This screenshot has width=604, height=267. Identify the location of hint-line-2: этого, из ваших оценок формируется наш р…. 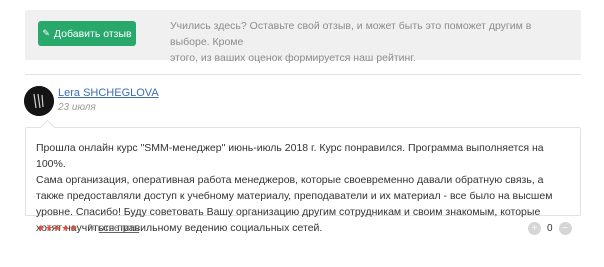
(293, 58).